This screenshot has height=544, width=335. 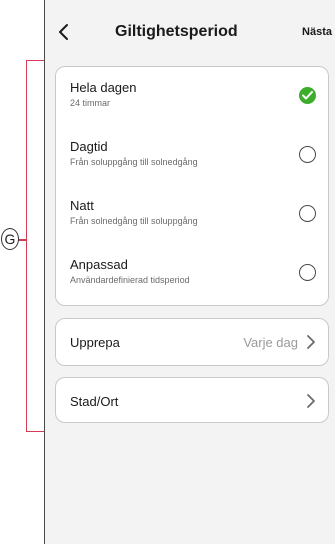 I want to click on option-natt: Natt Från solnedgång till soluppgång, so click(x=192, y=214).